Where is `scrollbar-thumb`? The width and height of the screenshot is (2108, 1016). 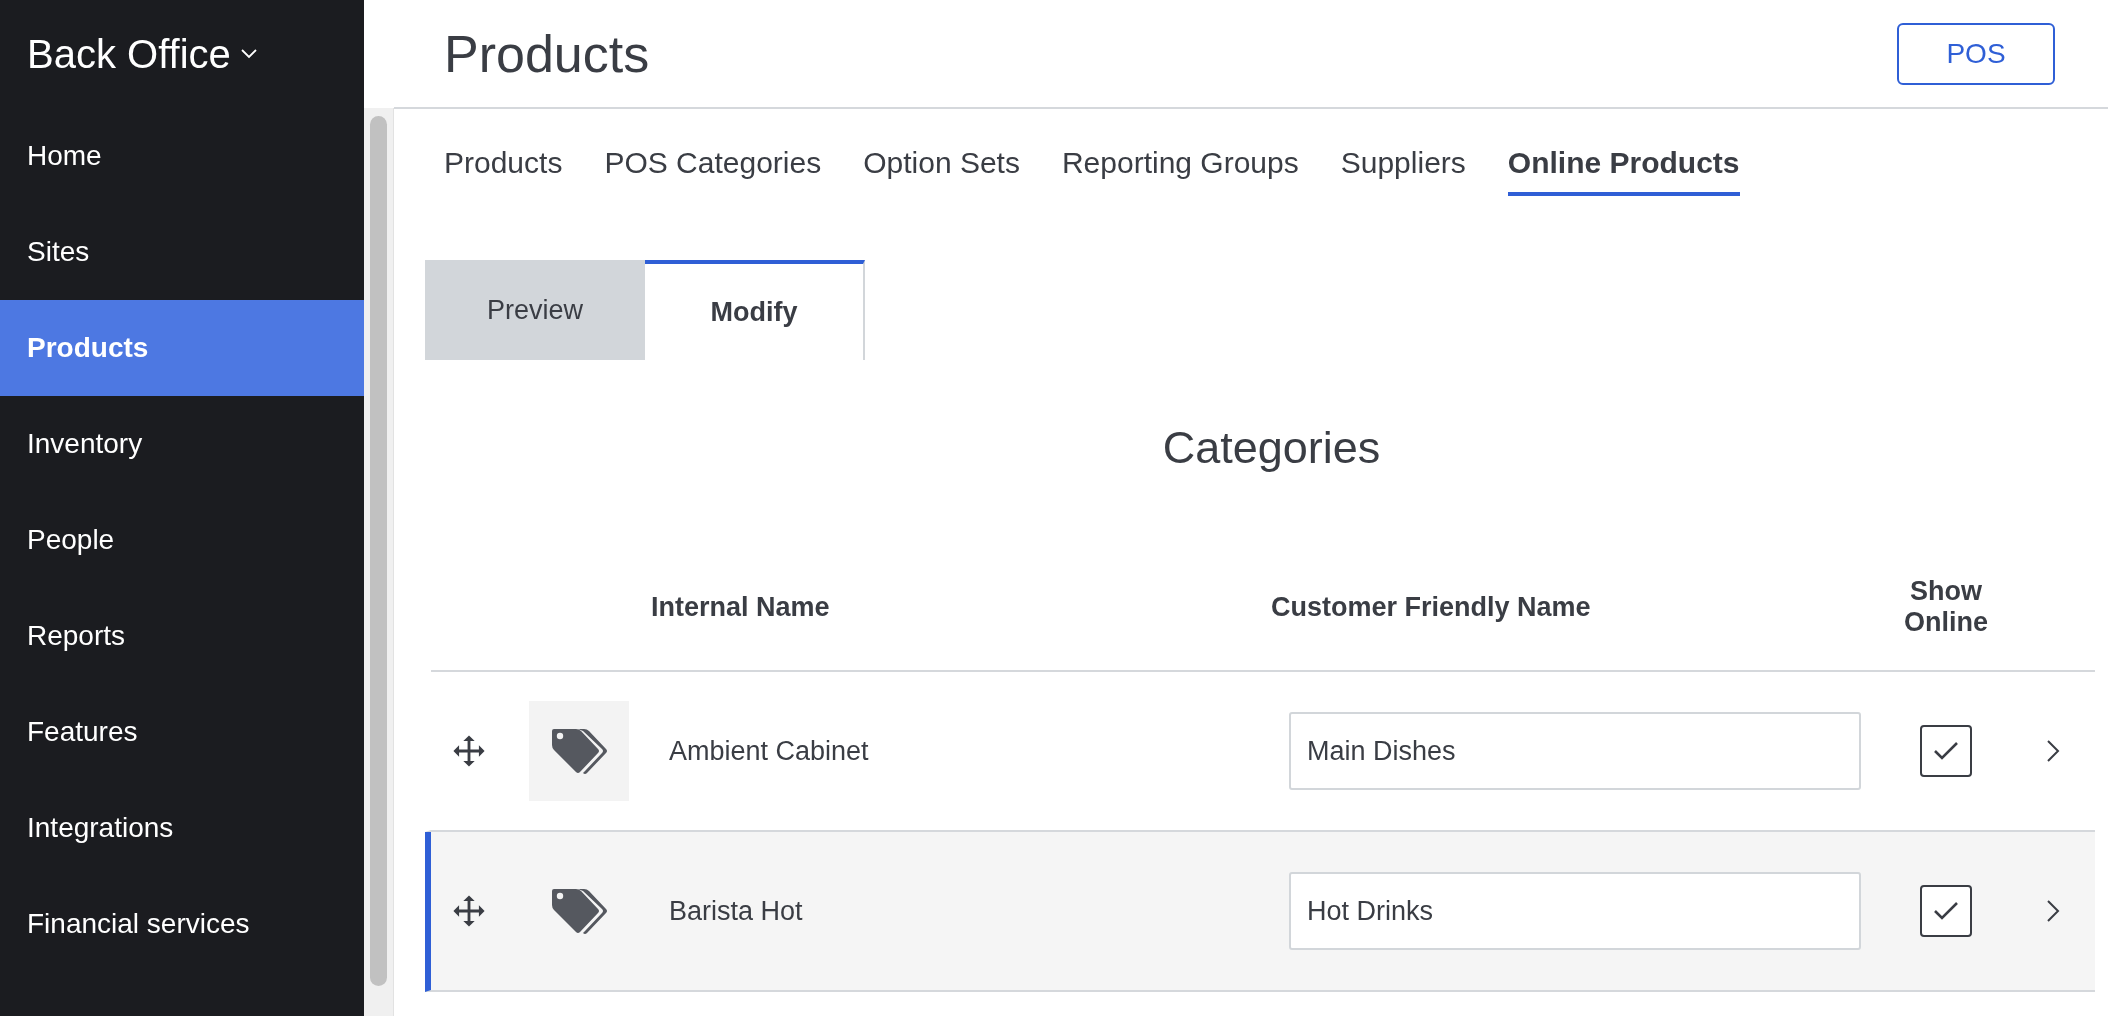 scrollbar-thumb is located at coordinates (378, 551).